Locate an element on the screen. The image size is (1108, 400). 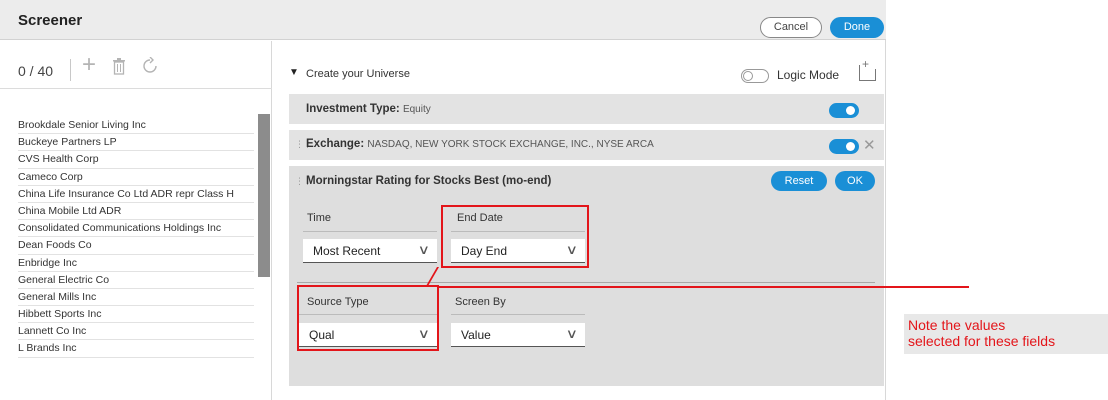
screen-by-value: Value is located at coordinates (476, 335).